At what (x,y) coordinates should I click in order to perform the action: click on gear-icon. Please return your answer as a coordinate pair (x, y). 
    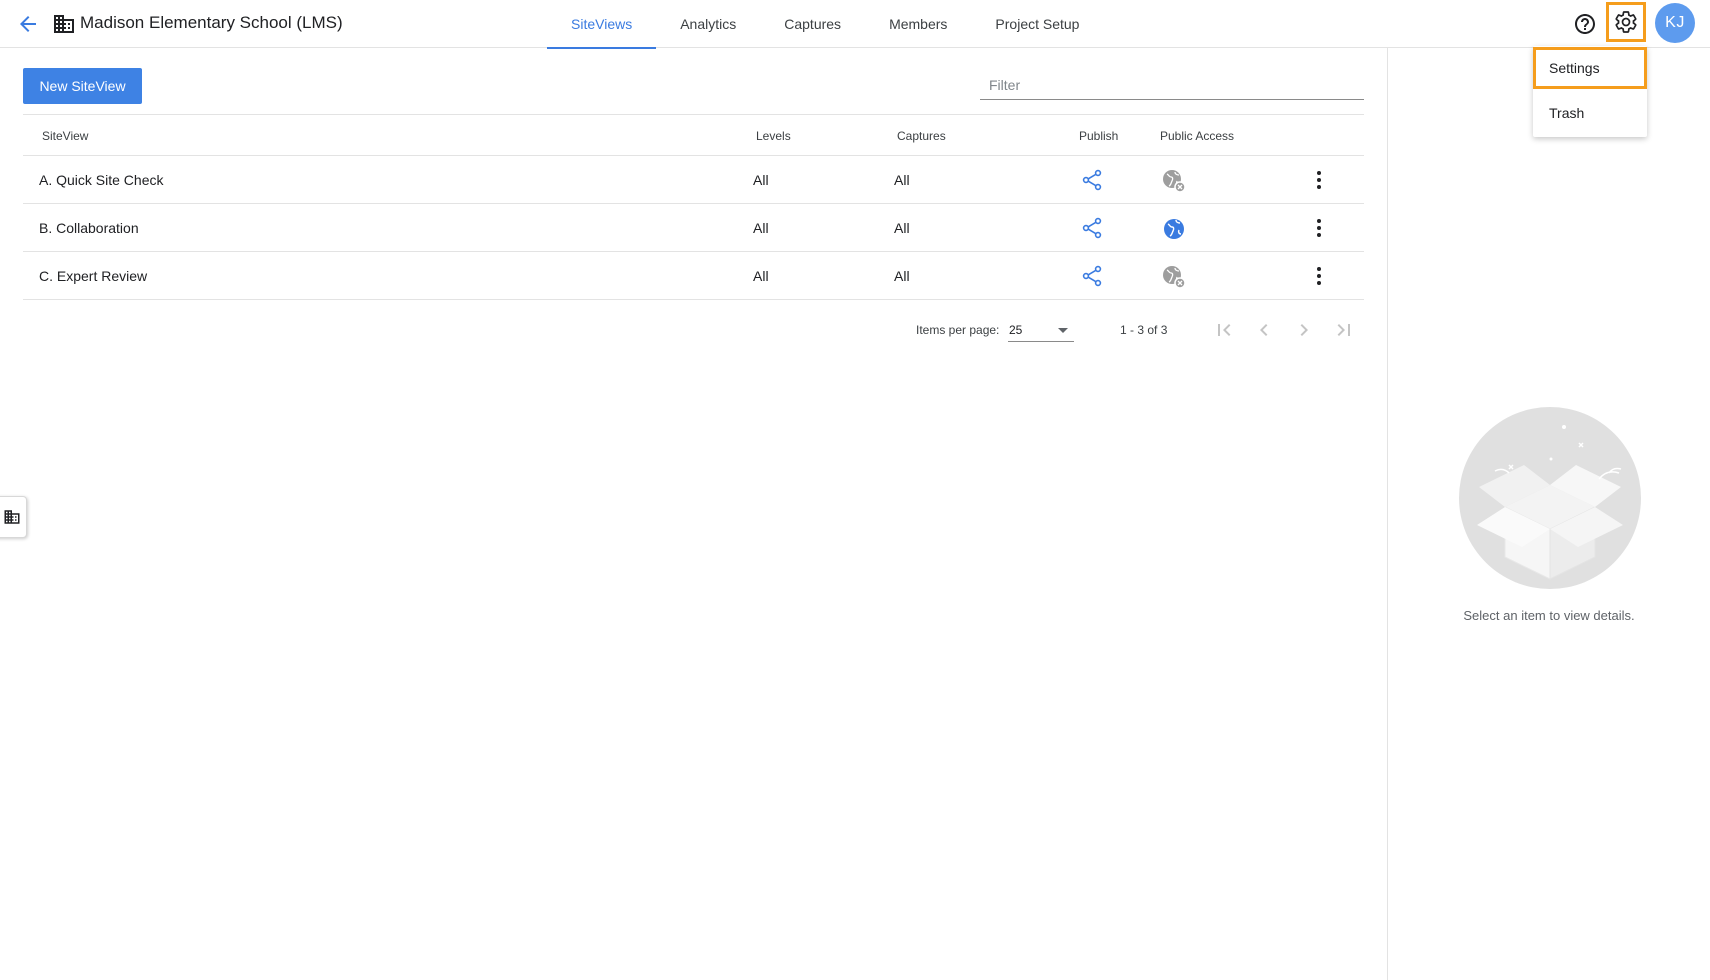
    Looking at the image, I should click on (1626, 22).